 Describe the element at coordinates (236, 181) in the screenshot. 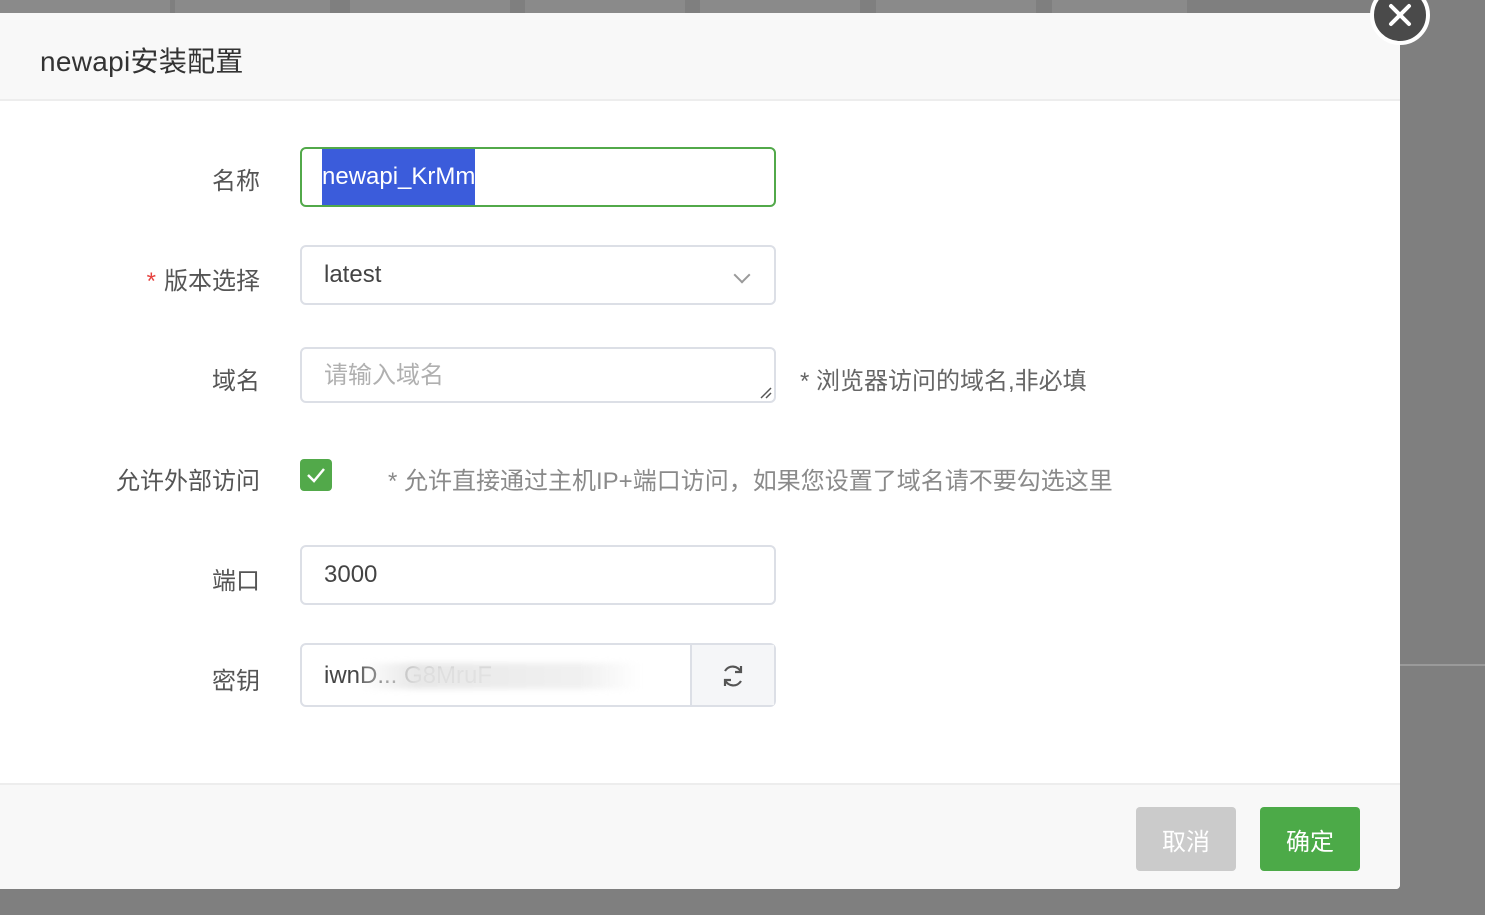

I see `name-label: 名称` at that location.